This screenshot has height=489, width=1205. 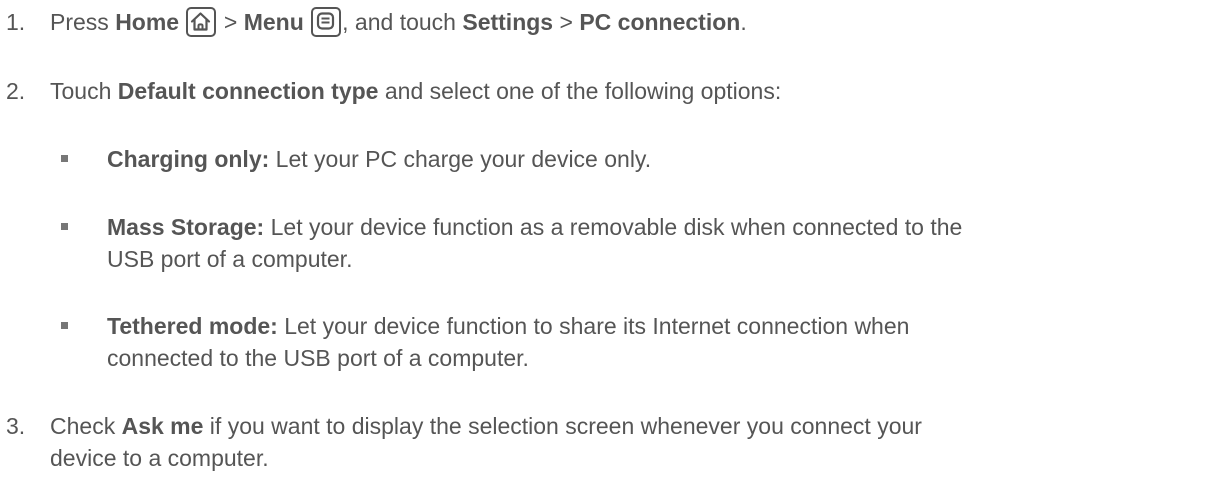 I want to click on home-icon, so click(x=201, y=21).